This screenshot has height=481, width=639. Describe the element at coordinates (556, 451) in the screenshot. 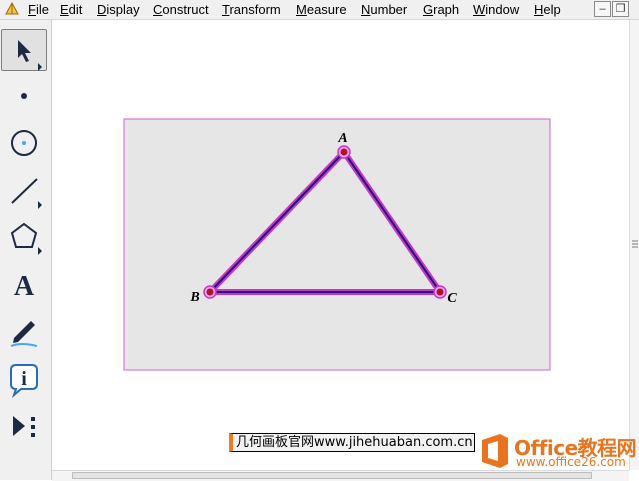

I see `office-logo: Office教程网 www.office26.com` at that location.